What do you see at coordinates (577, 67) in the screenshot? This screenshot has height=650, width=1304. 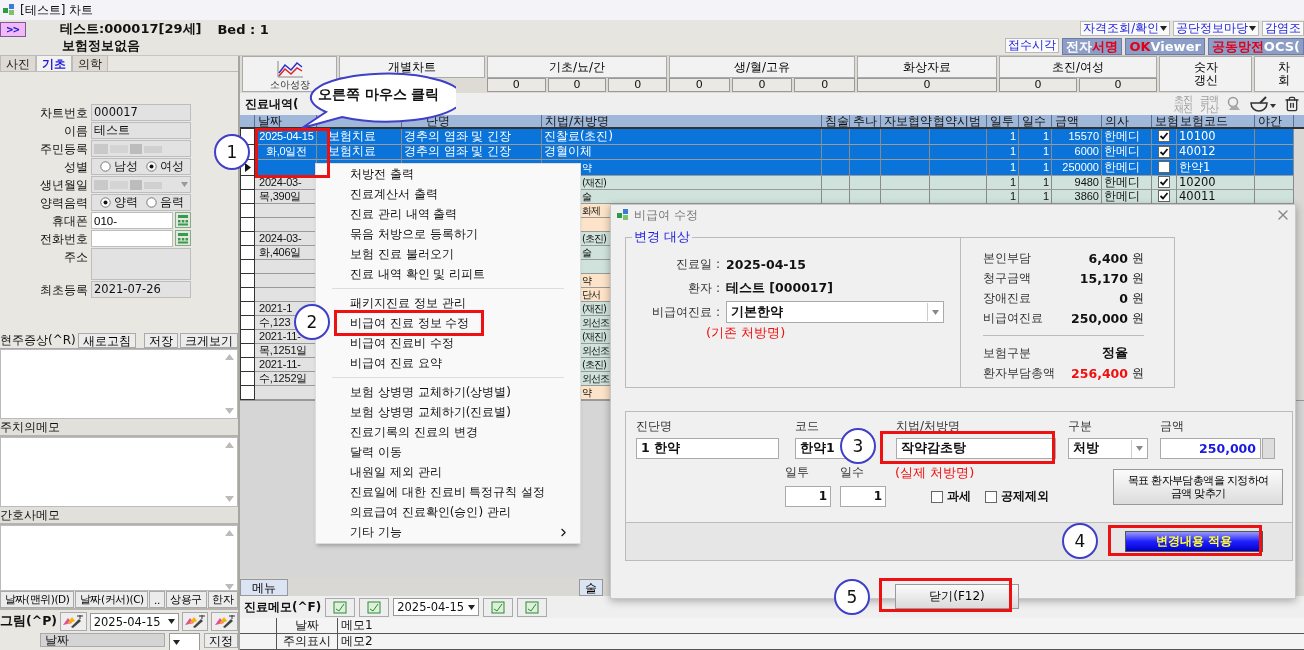 I see `chart-tab: 기초/뇨/간` at bounding box center [577, 67].